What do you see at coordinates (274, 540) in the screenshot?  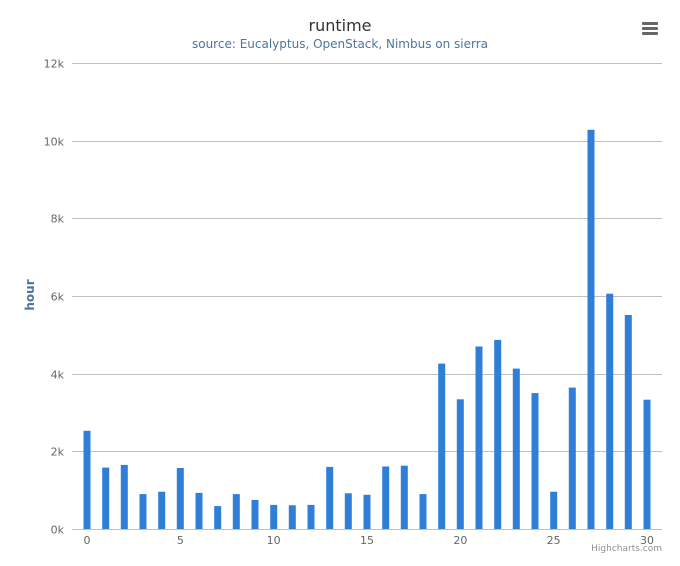 I see `x-tick-label: 10` at bounding box center [274, 540].